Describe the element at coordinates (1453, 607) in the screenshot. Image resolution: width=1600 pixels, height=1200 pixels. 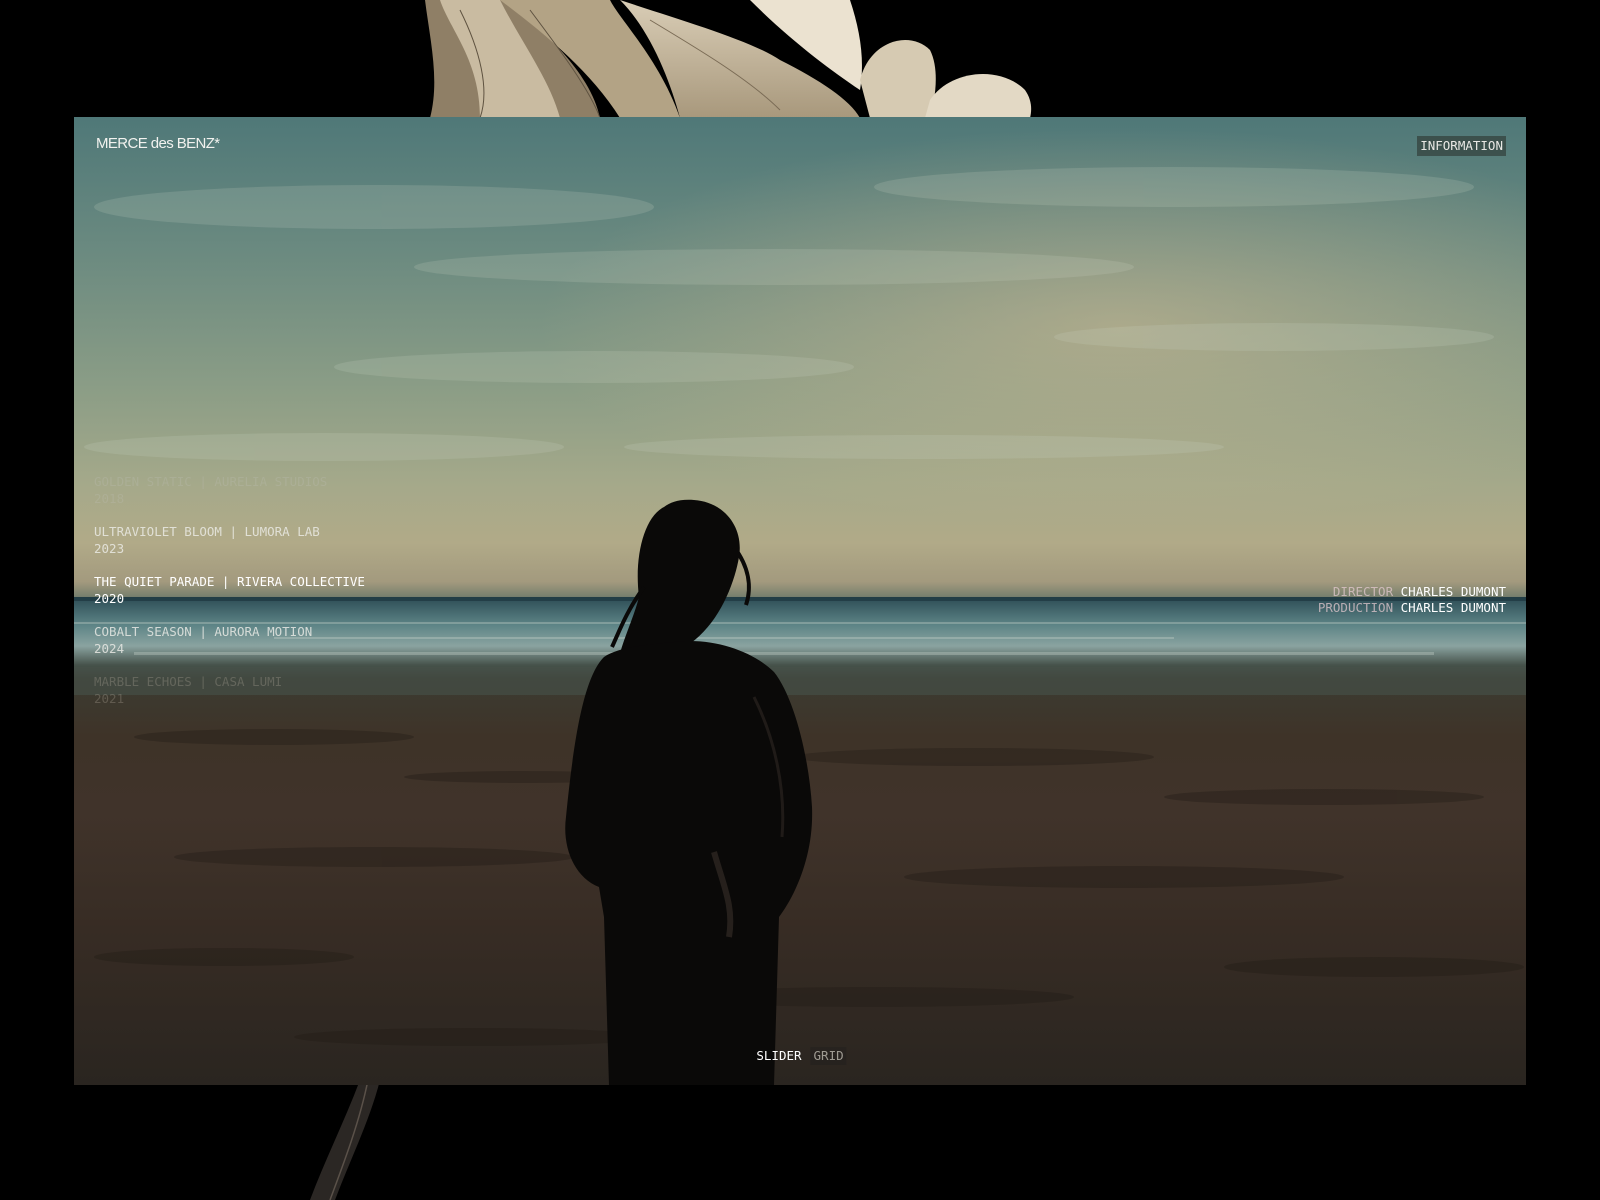
I see `production-value: CHARLES DUMONT` at that location.